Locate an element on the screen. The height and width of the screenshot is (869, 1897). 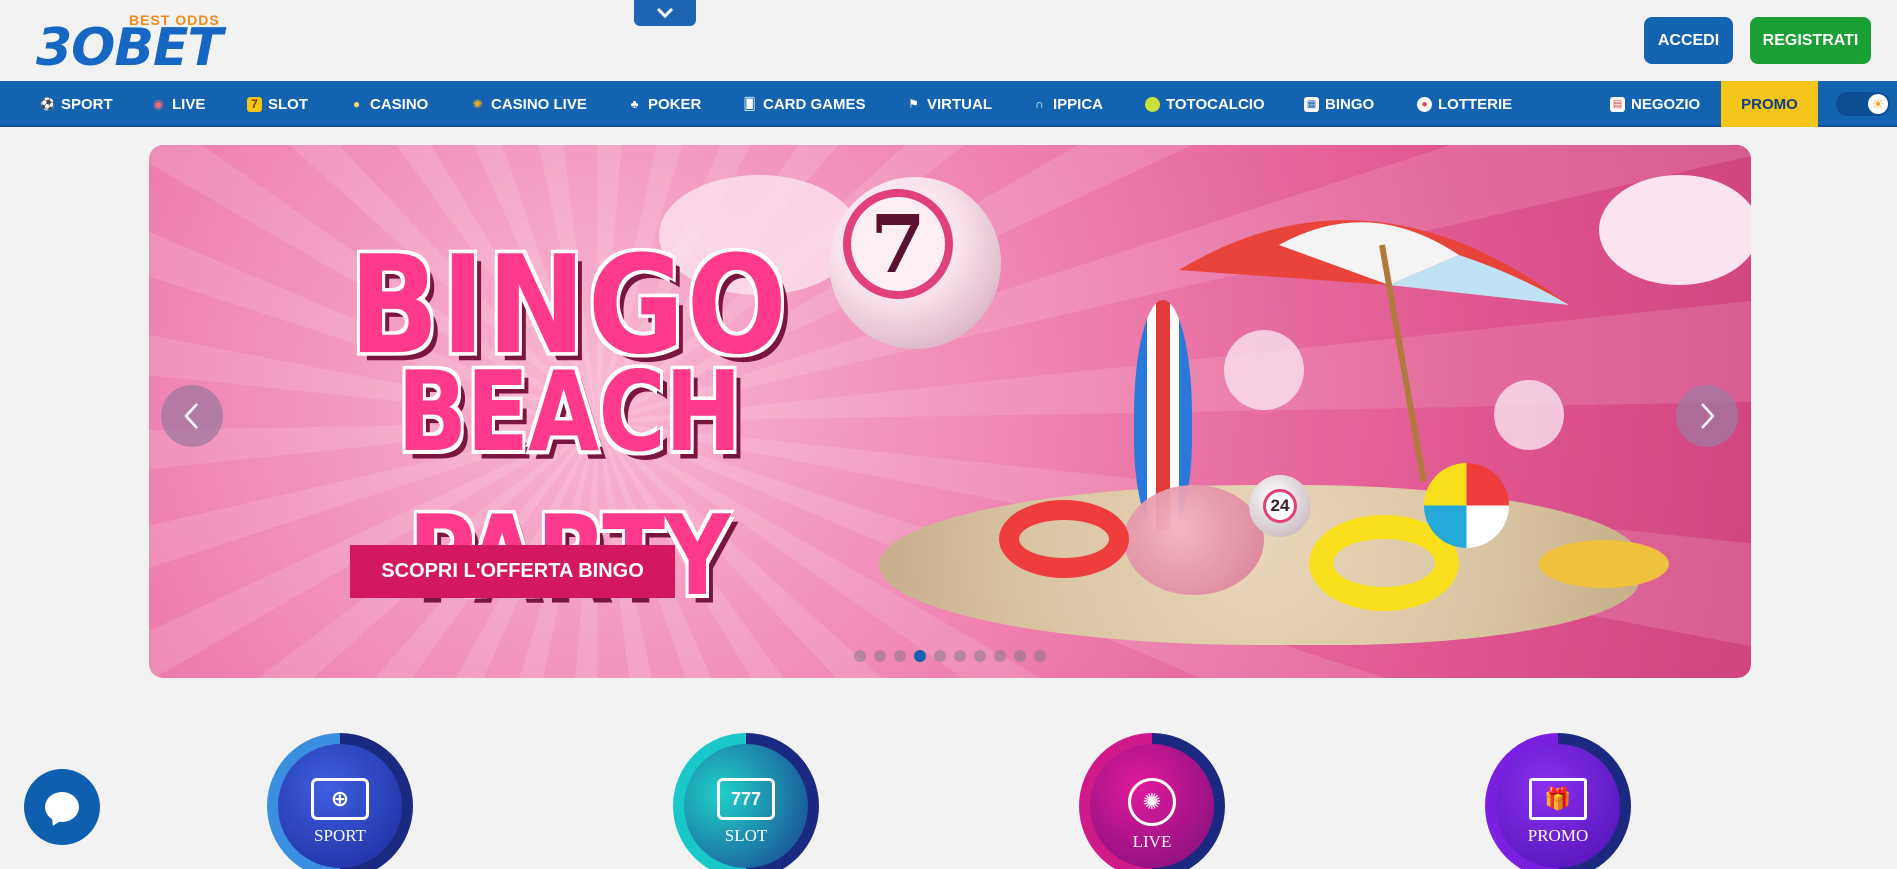
roulette-icon: ✺ is located at coordinates (477, 103).